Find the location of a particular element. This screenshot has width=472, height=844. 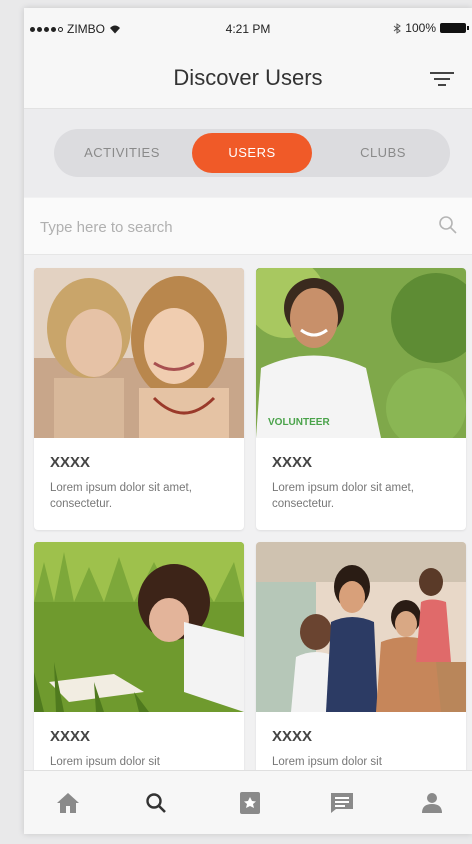

tab-users: USERS is located at coordinates (252, 153).